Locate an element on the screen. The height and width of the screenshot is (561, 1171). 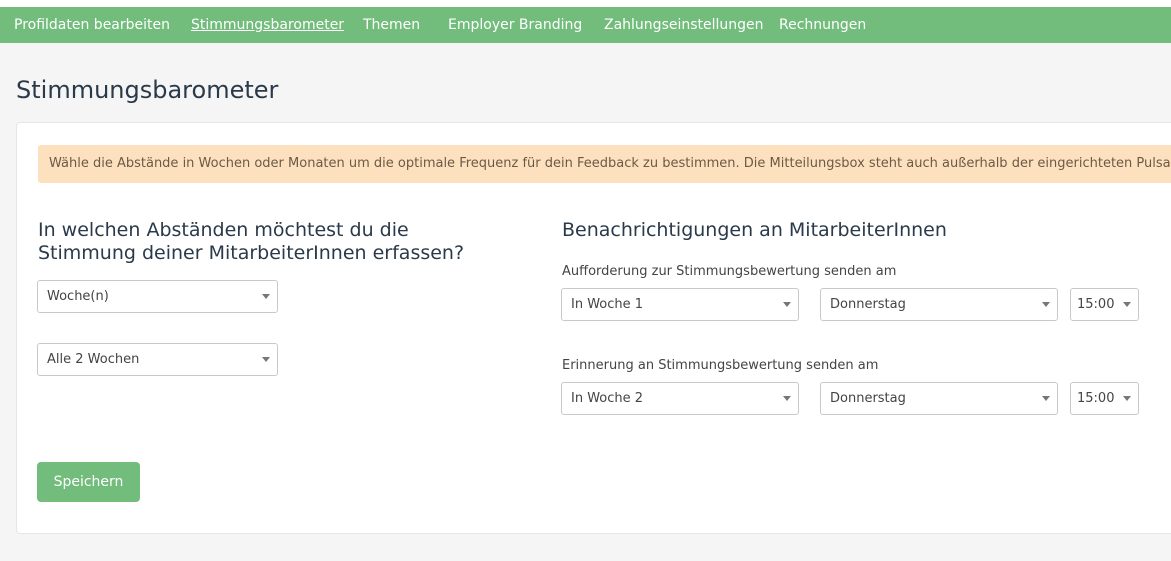
reminder-time-value: 15:00 is located at coordinates (1096, 398).